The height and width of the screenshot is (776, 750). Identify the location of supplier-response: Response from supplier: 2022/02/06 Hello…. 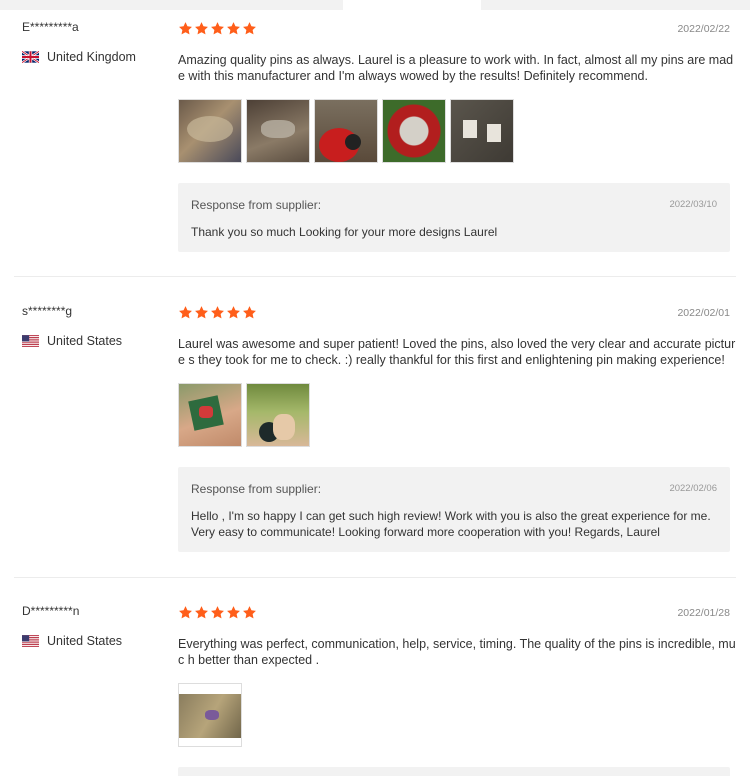
(454, 509).